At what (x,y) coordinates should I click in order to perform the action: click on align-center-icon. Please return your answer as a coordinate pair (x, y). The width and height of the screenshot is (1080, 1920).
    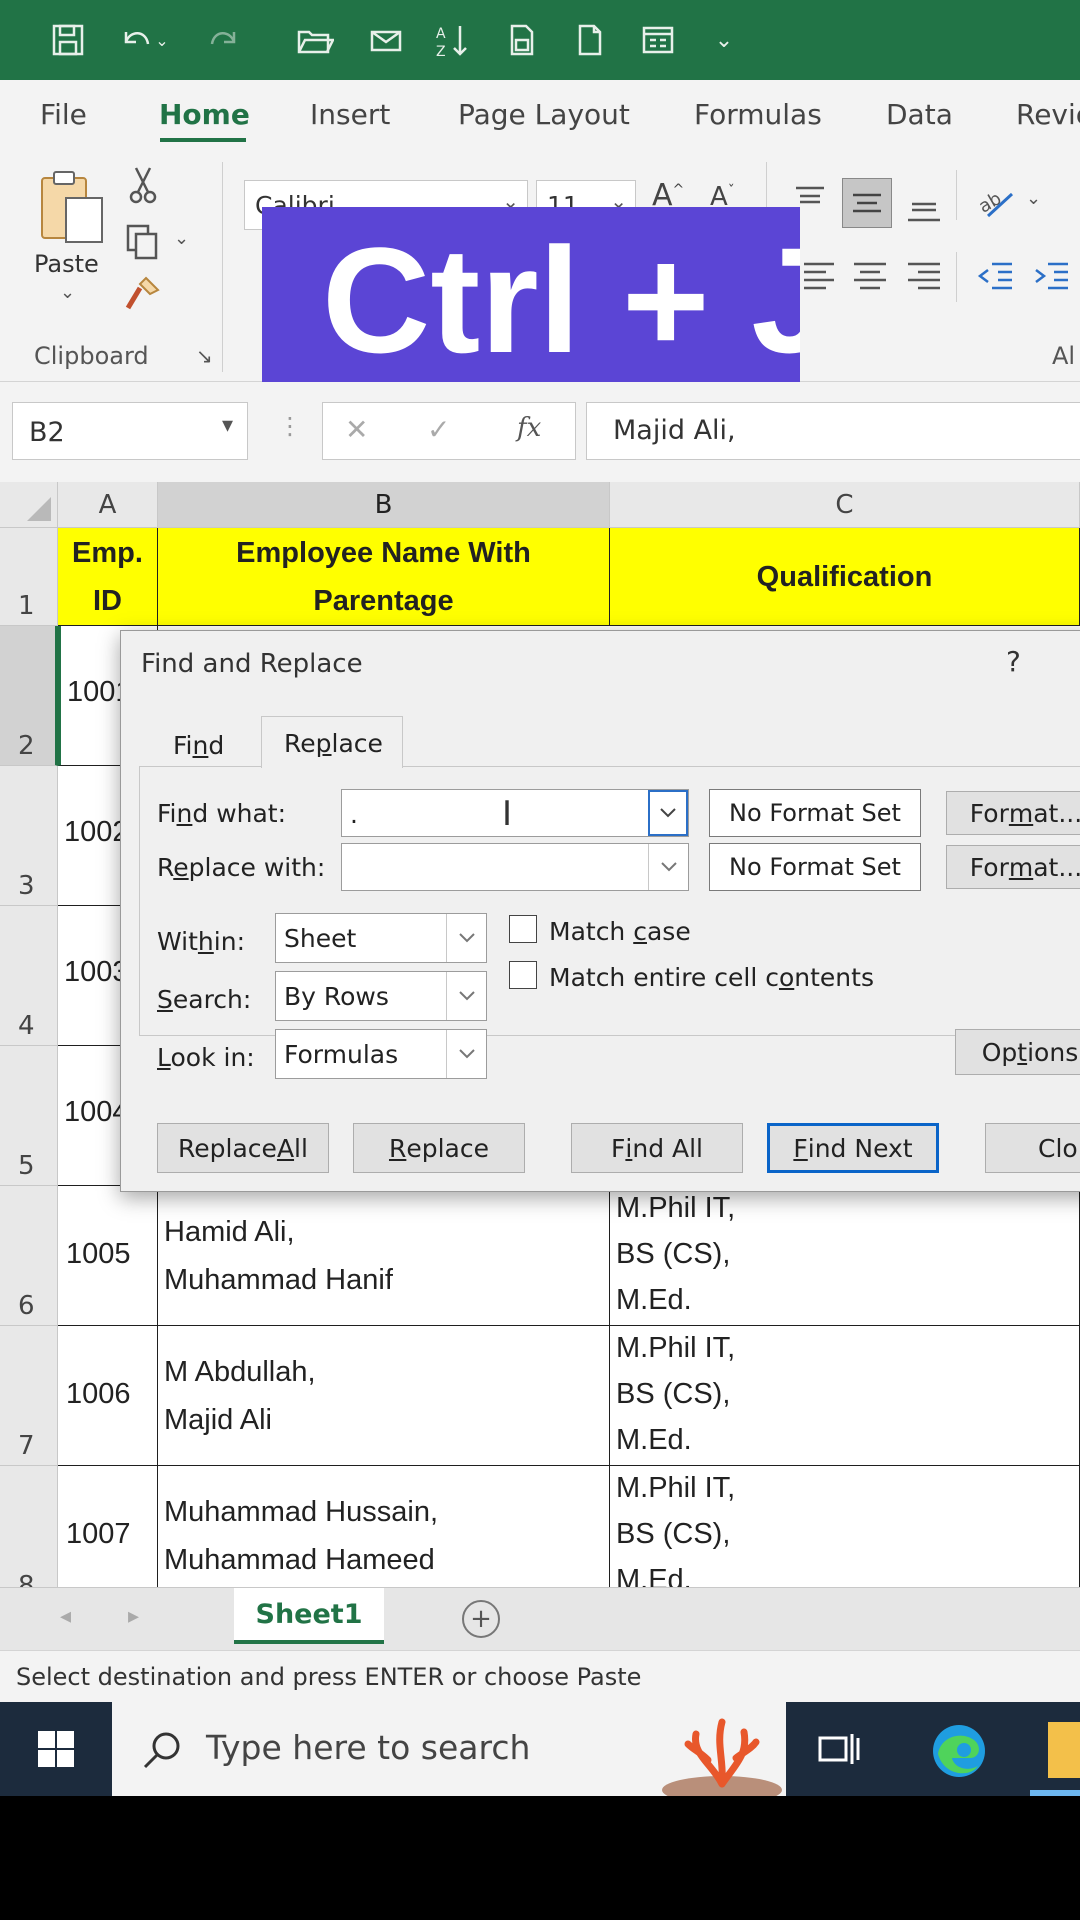
    Looking at the image, I should click on (870, 276).